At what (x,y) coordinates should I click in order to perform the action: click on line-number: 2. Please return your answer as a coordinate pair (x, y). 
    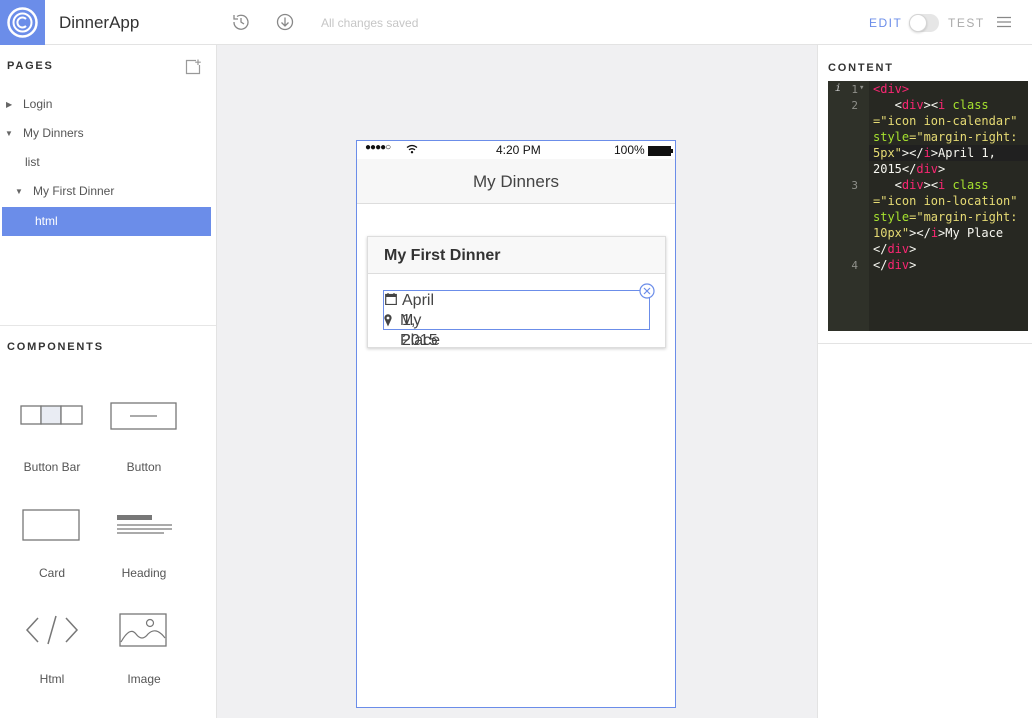
    Looking at the image, I should click on (854, 105).